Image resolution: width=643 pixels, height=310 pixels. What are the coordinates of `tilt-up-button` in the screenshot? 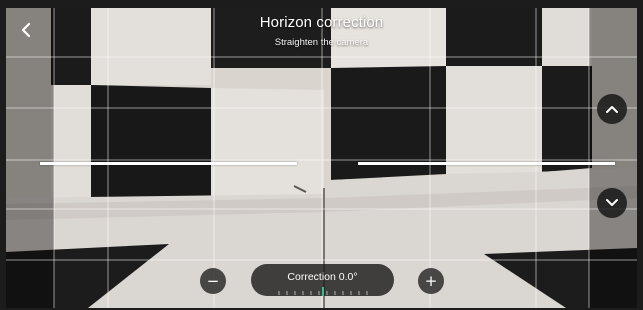 It's located at (612, 109).